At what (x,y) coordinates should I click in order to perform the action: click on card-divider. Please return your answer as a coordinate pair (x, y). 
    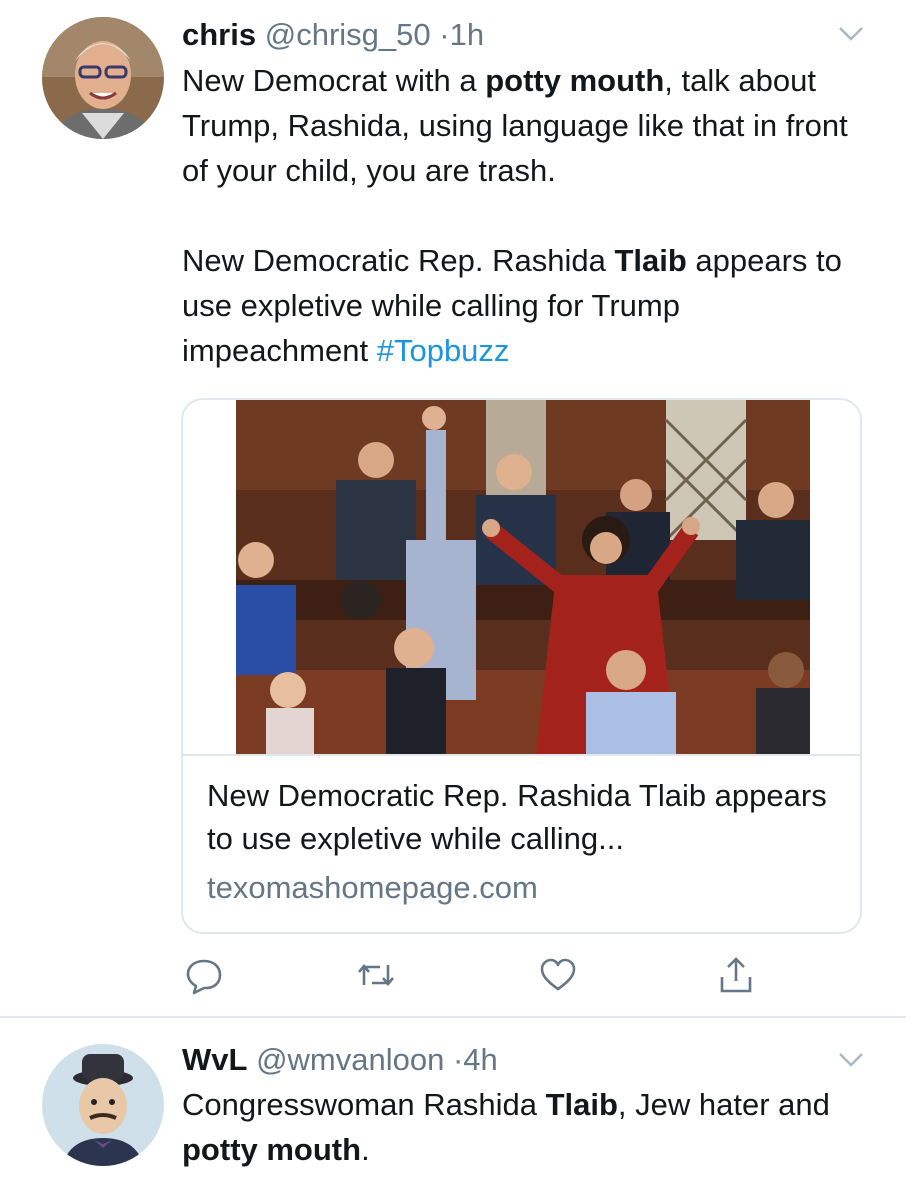
    Looking at the image, I should click on (521, 755).